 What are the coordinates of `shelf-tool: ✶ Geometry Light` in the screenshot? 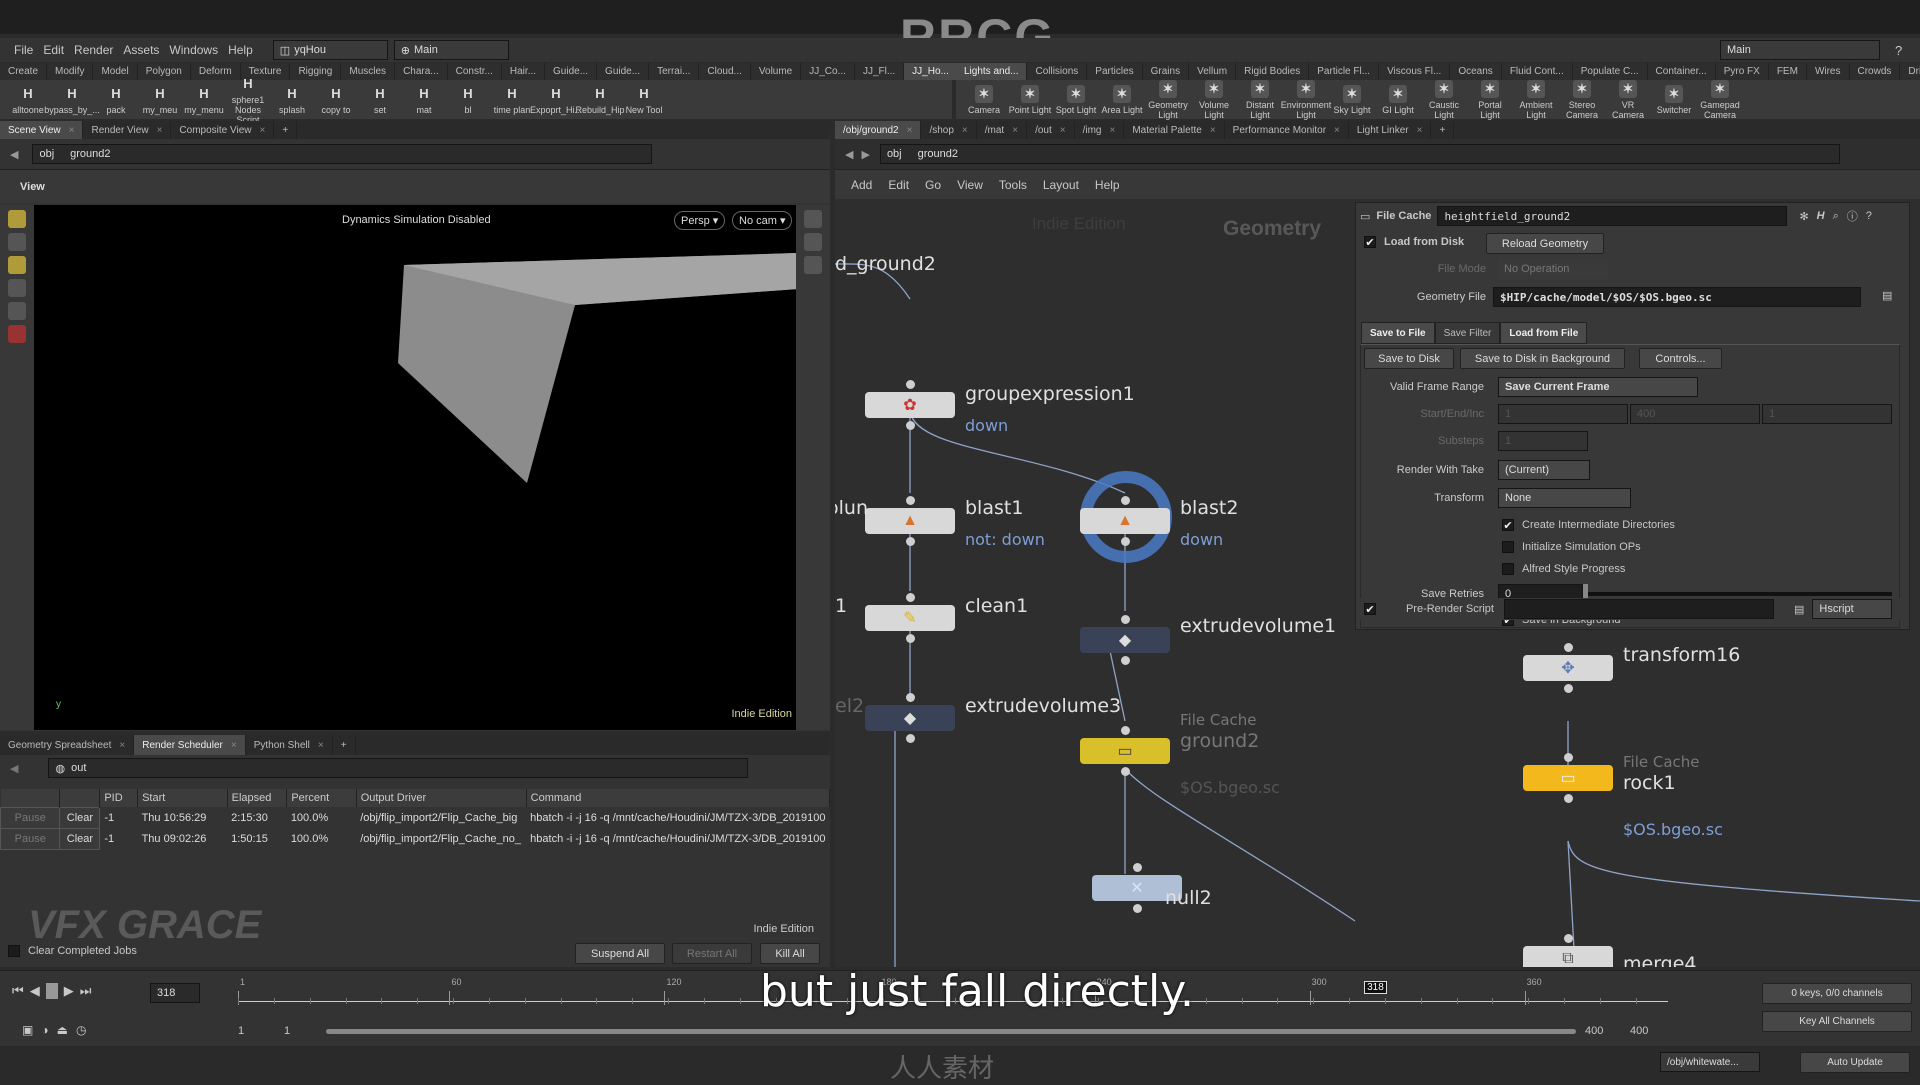 It's located at (1168, 99).